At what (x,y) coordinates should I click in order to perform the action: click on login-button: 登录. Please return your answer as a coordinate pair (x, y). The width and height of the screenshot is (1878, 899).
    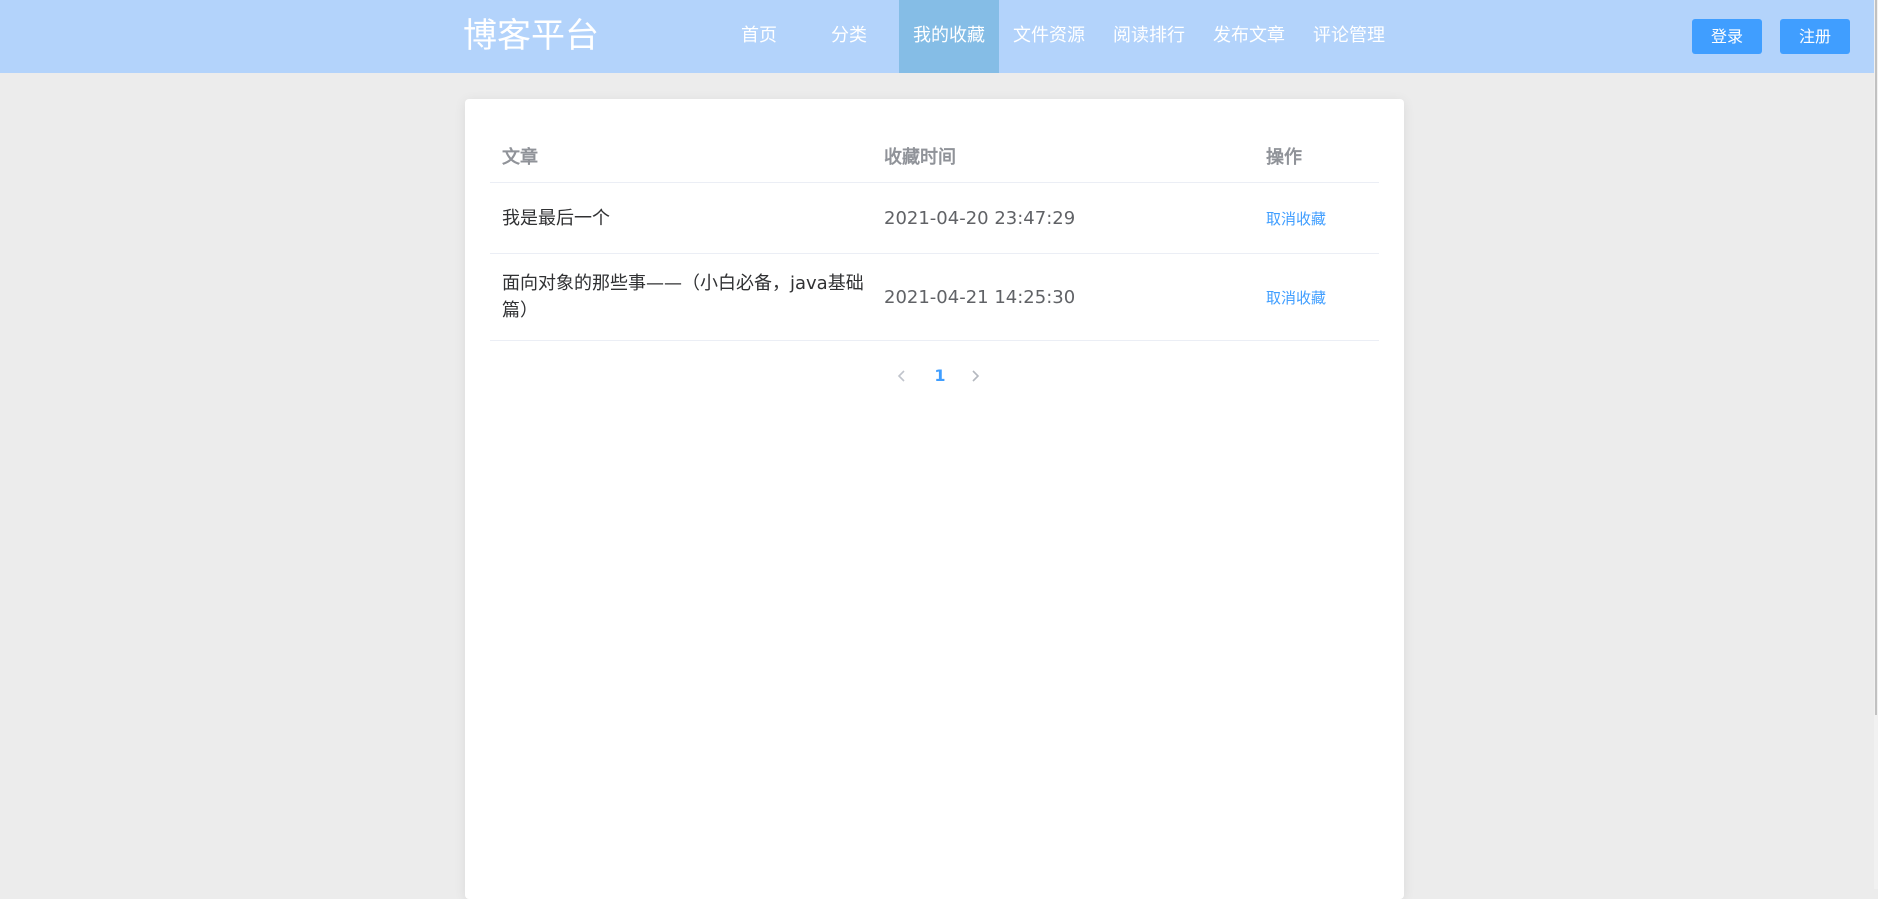
    Looking at the image, I should click on (1727, 36).